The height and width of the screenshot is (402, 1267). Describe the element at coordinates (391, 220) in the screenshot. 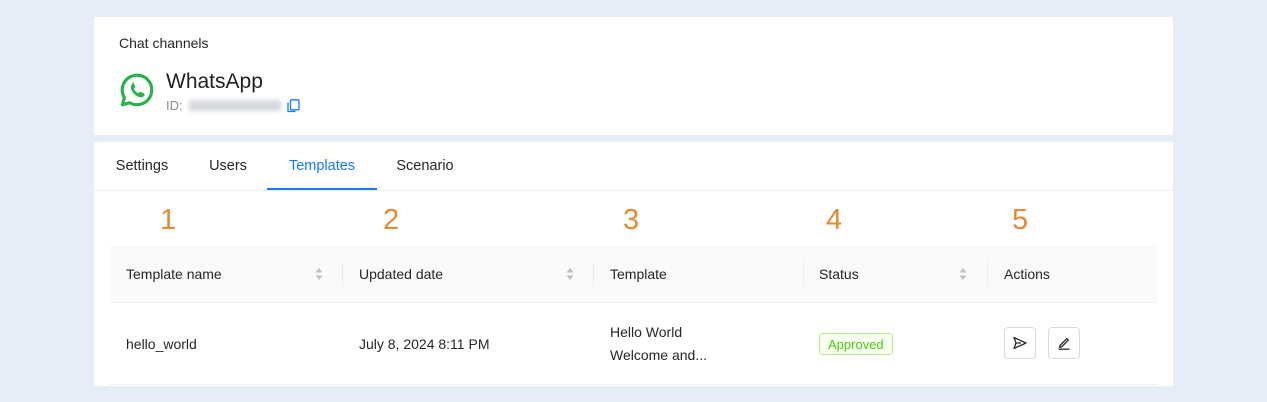

I see `annotation-number: 2` at that location.